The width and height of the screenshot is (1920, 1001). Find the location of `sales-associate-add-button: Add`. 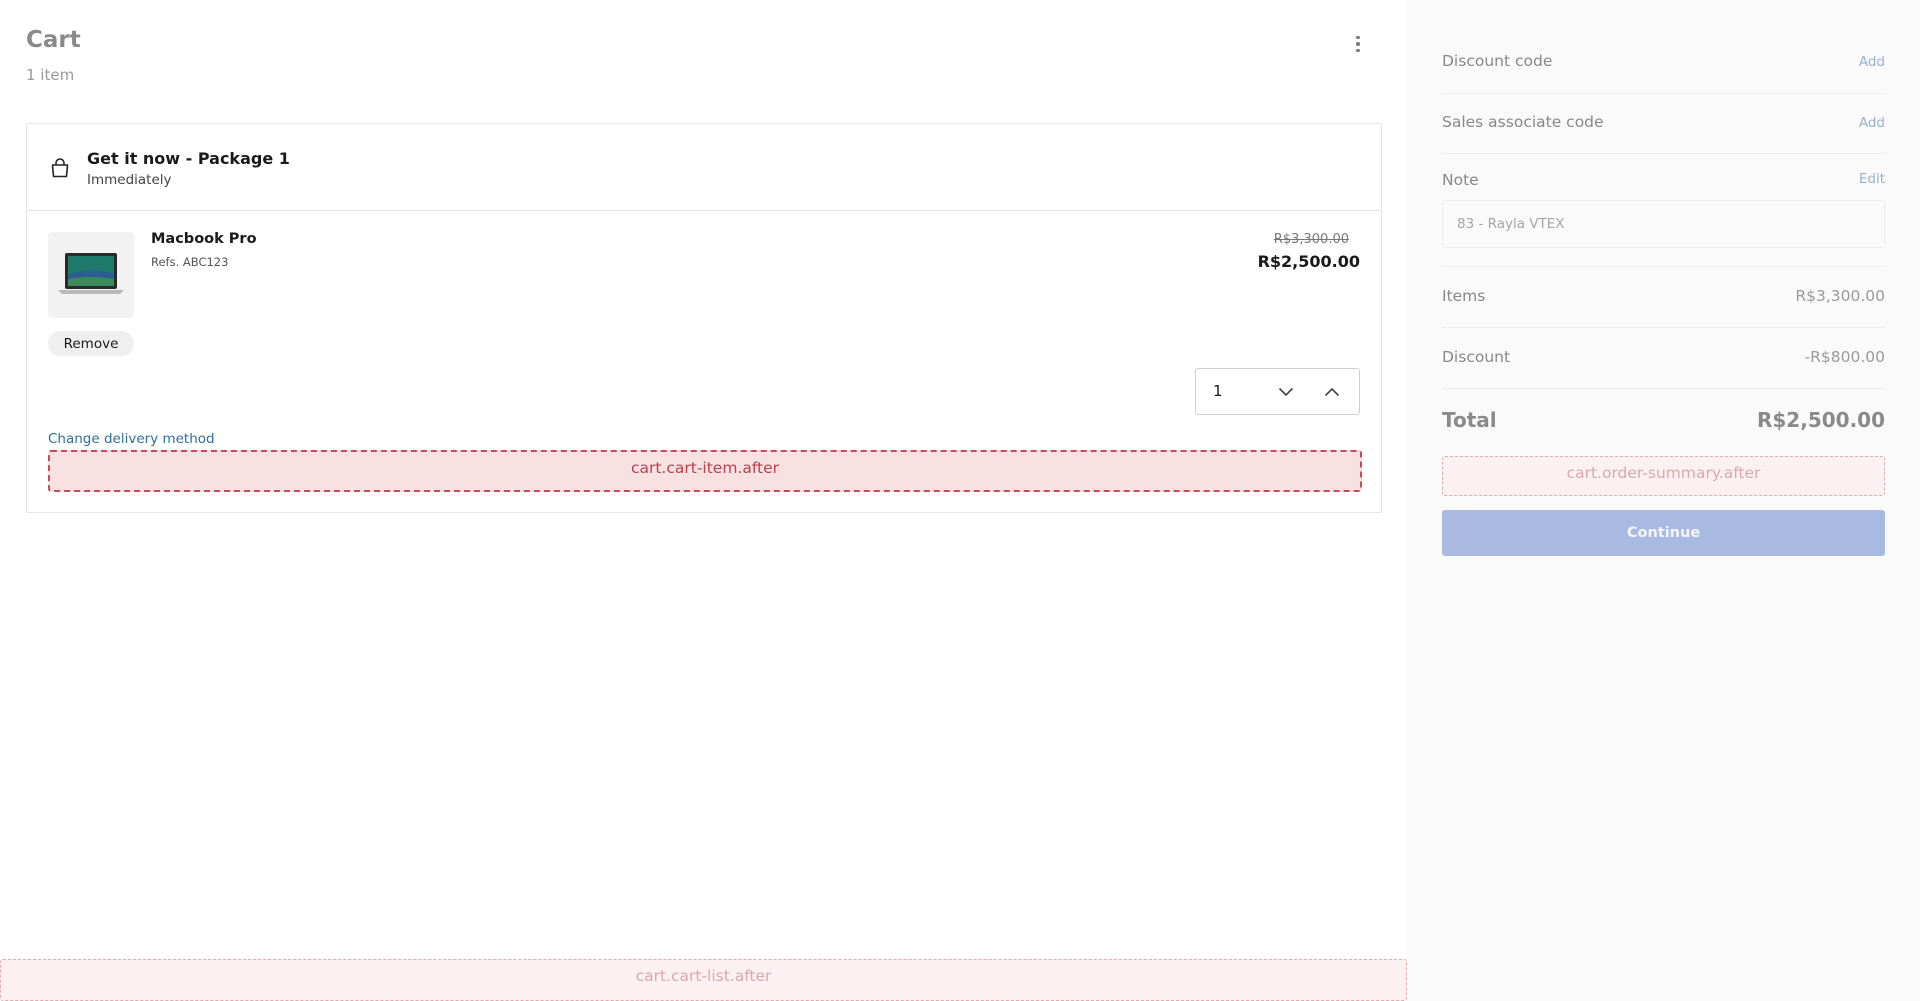

sales-associate-add-button: Add is located at coordinates (1872, 123).